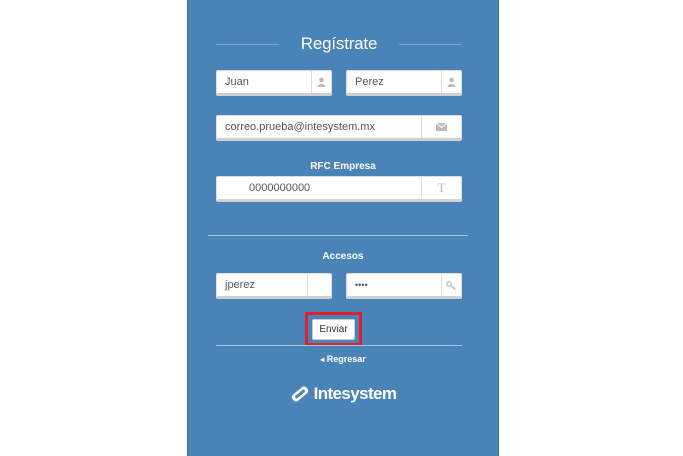  I want to click on access-label: Accesos, so click(343, 256).